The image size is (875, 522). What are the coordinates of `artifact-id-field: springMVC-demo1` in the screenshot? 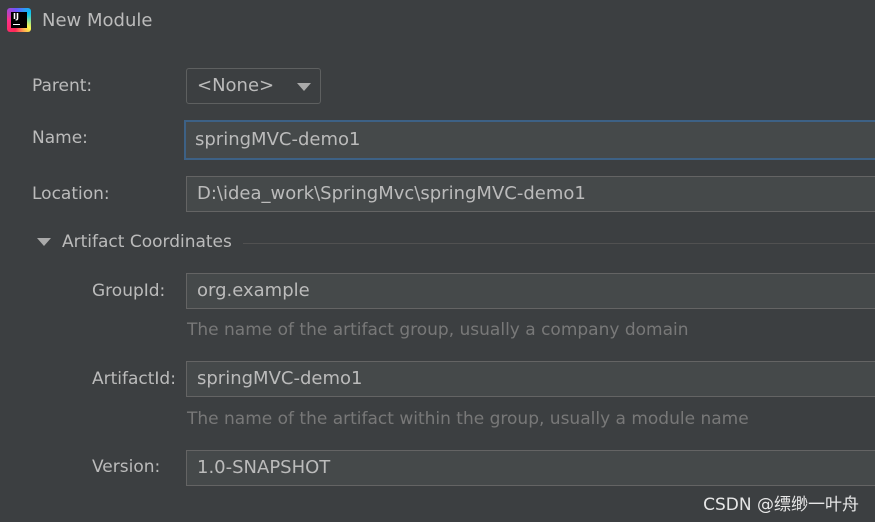 It's located at (530, 379).